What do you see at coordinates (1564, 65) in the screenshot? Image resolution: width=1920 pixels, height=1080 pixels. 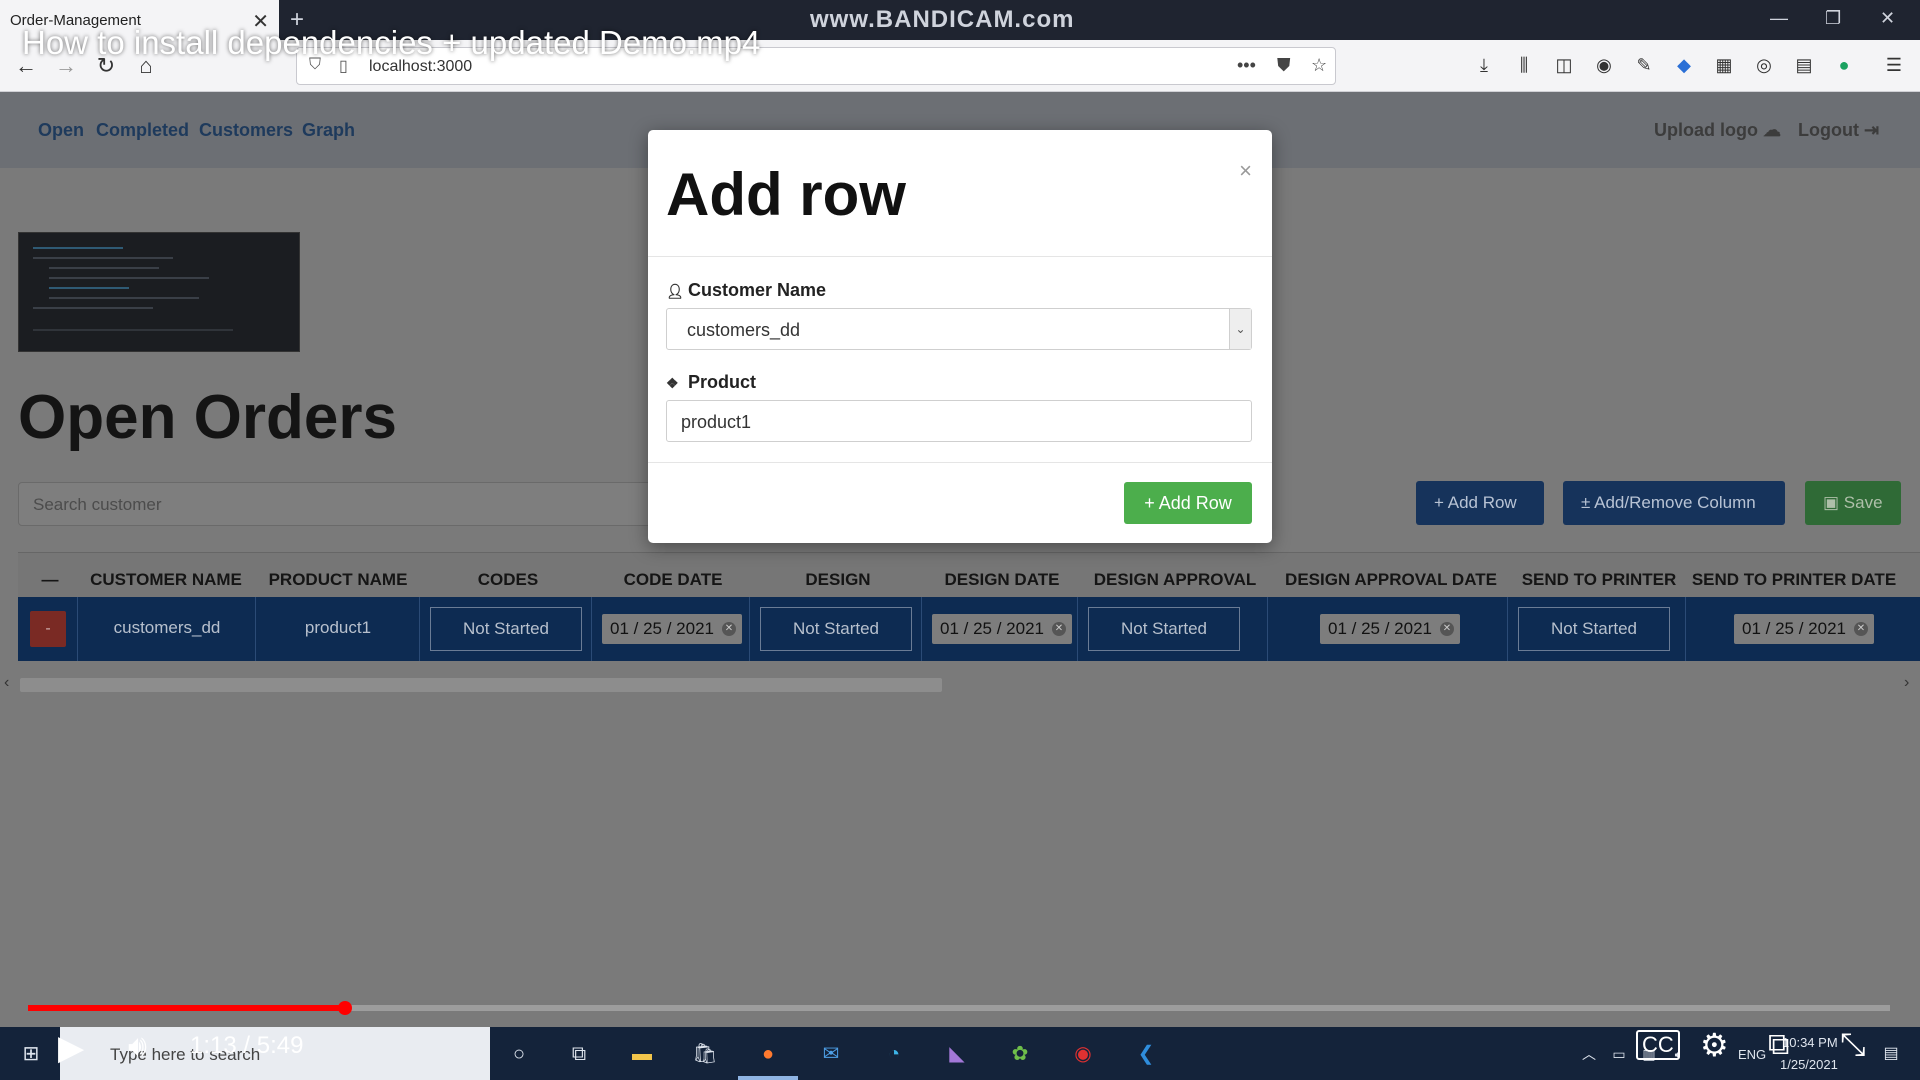 I see `sidebar-icon: ◫` at bounding box center [1564, 65].